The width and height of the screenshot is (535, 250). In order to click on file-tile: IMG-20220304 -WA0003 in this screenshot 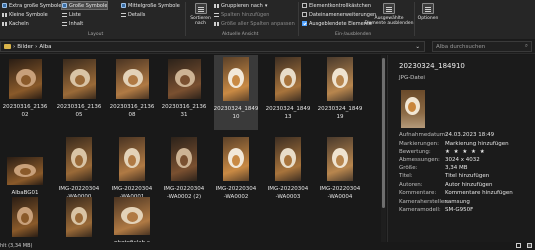, I will do `click(288, 172)`.